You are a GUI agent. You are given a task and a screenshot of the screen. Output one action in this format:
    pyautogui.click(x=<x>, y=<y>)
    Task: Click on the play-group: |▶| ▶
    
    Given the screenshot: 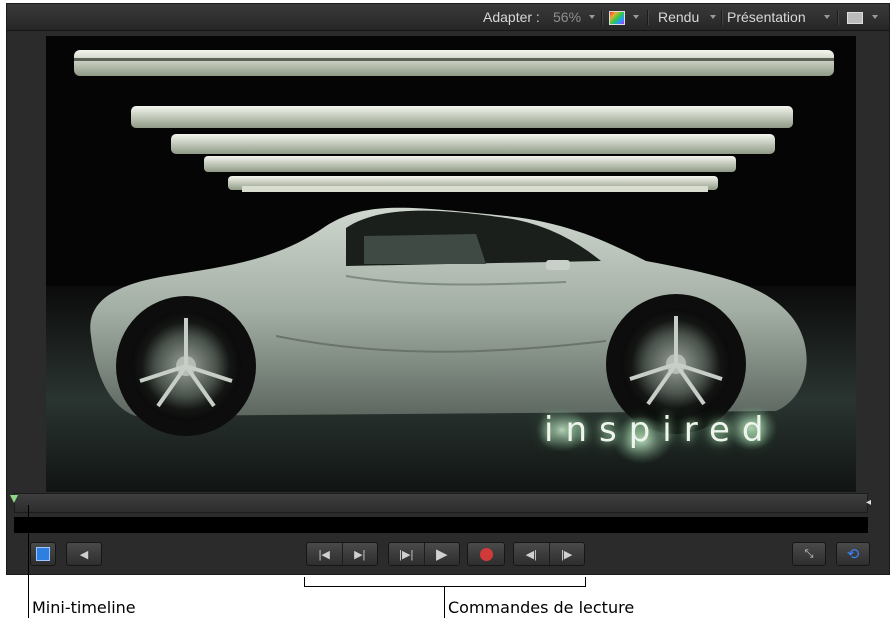 What is the action you would take?
    pyautogui.click(x=424, y=554)
    